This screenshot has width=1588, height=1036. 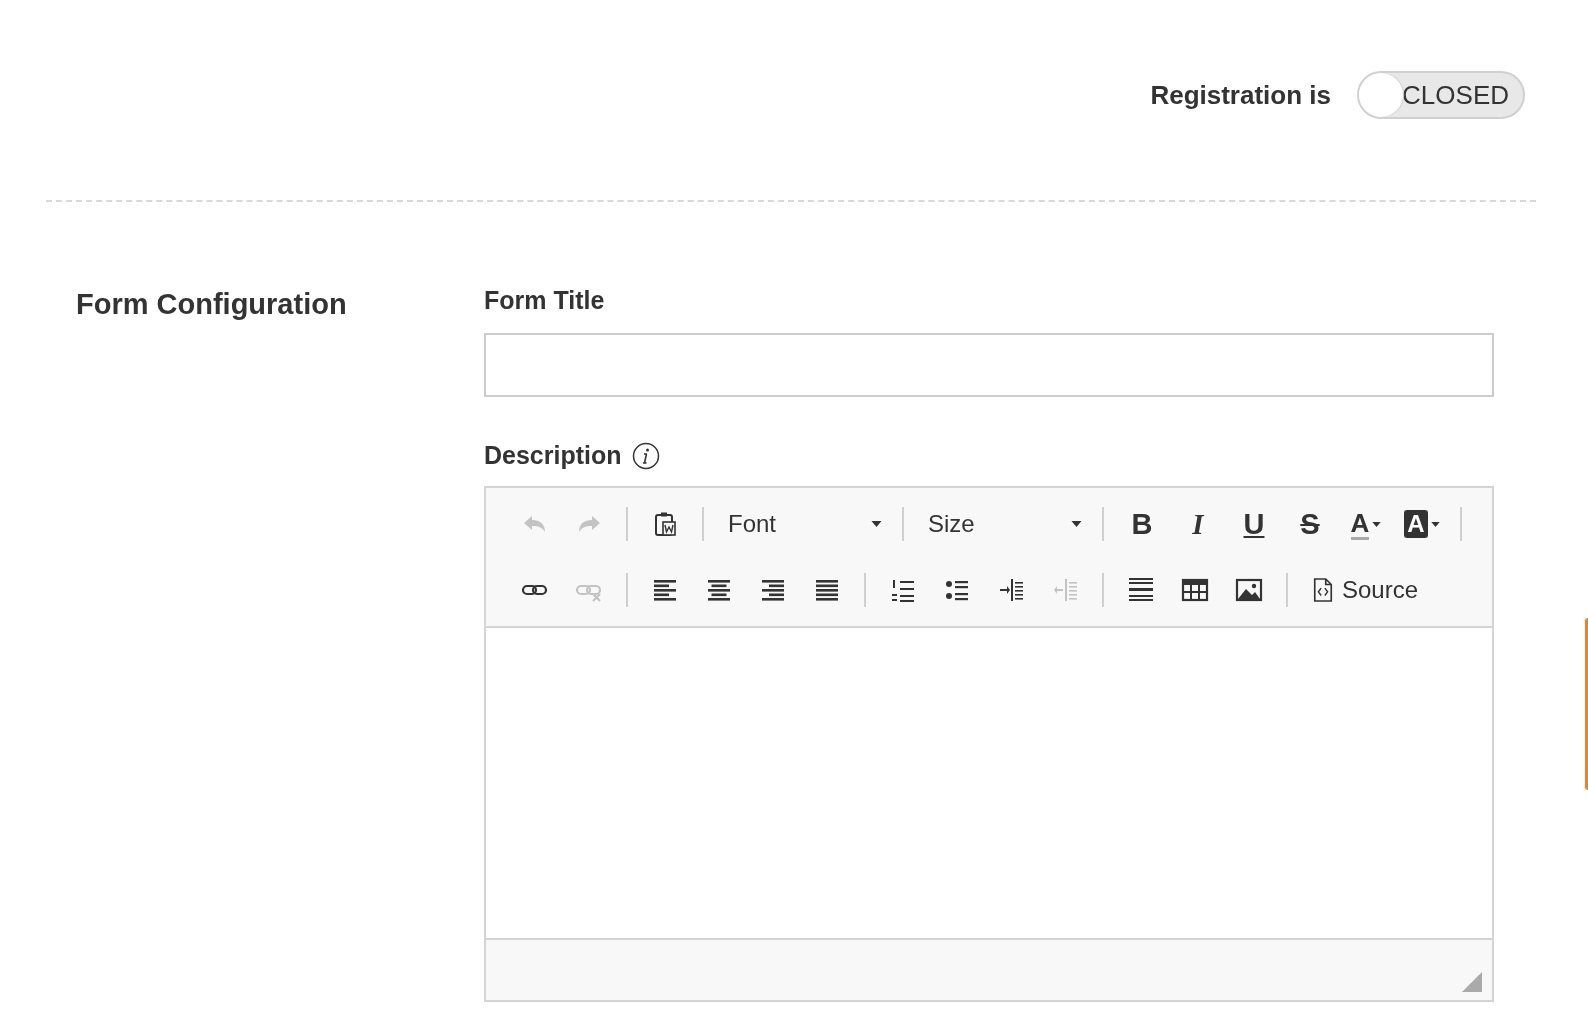 I want to click on background-color-button: A, so click(x=1422, y=524).